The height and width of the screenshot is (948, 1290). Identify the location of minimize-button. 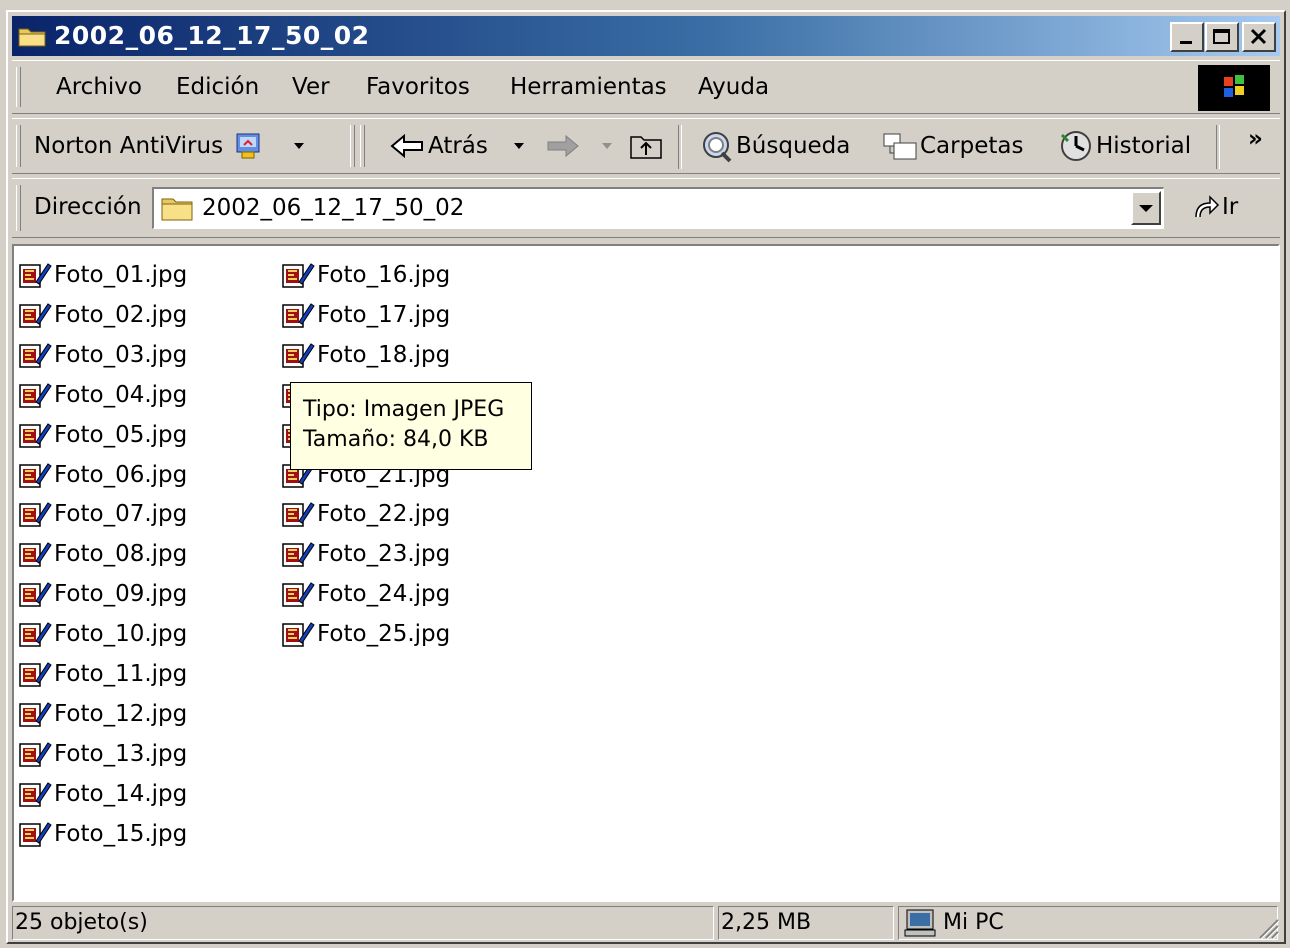
(1187, 37).